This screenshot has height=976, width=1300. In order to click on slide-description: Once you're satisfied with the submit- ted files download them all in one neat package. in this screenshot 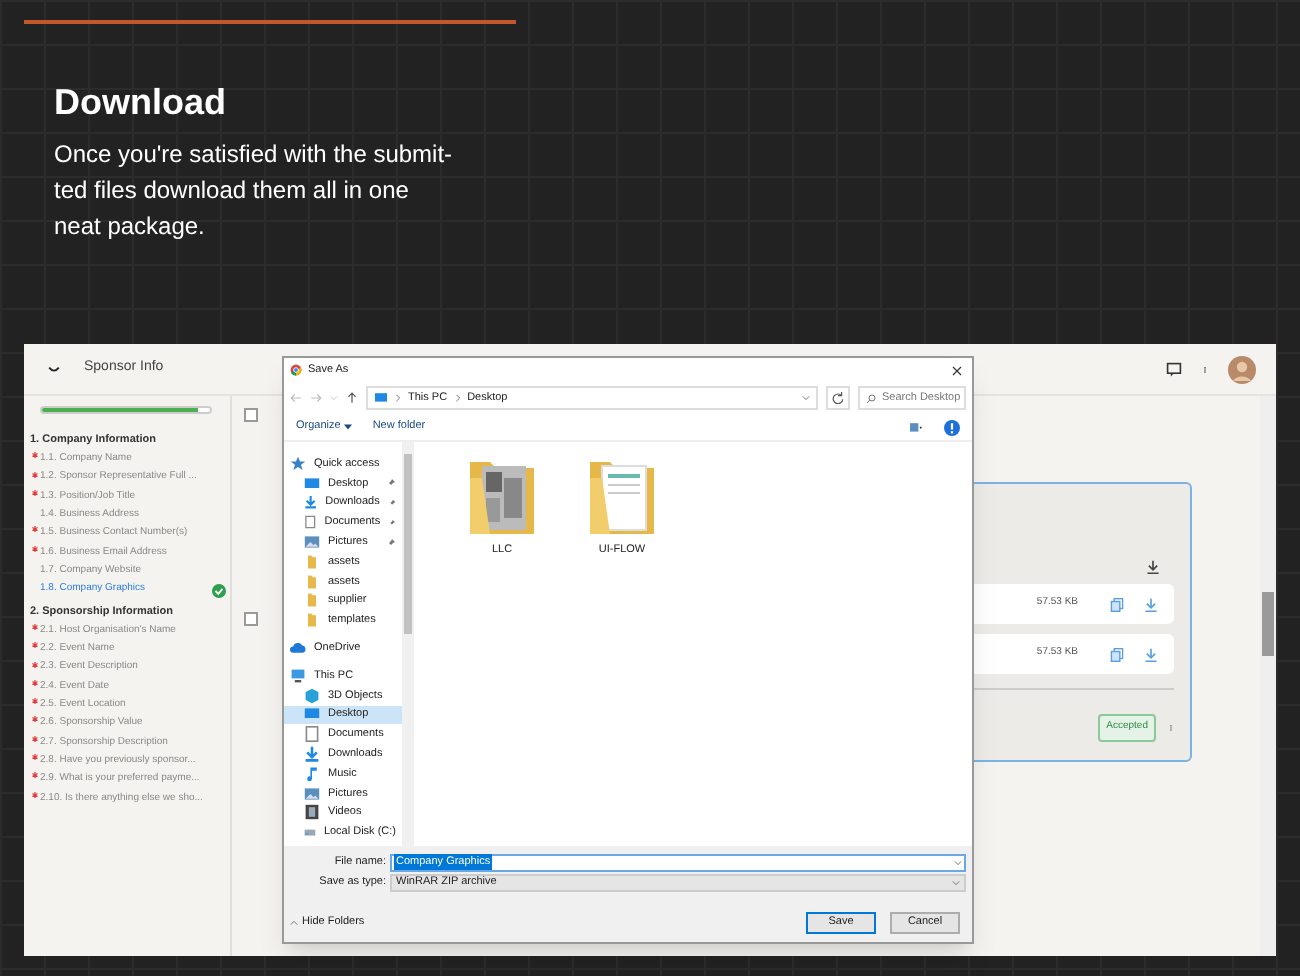, I will do `click(254, 191)`.